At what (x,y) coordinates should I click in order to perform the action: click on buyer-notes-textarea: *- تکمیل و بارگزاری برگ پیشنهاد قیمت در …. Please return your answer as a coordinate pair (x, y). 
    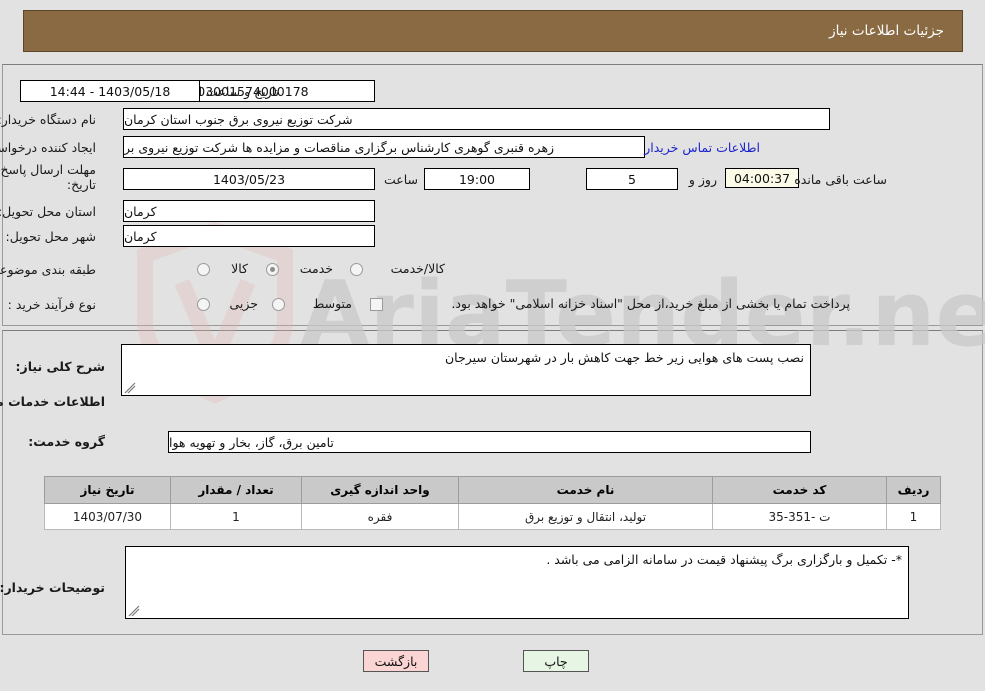
    Looking at the image, I should click on (517, 582).